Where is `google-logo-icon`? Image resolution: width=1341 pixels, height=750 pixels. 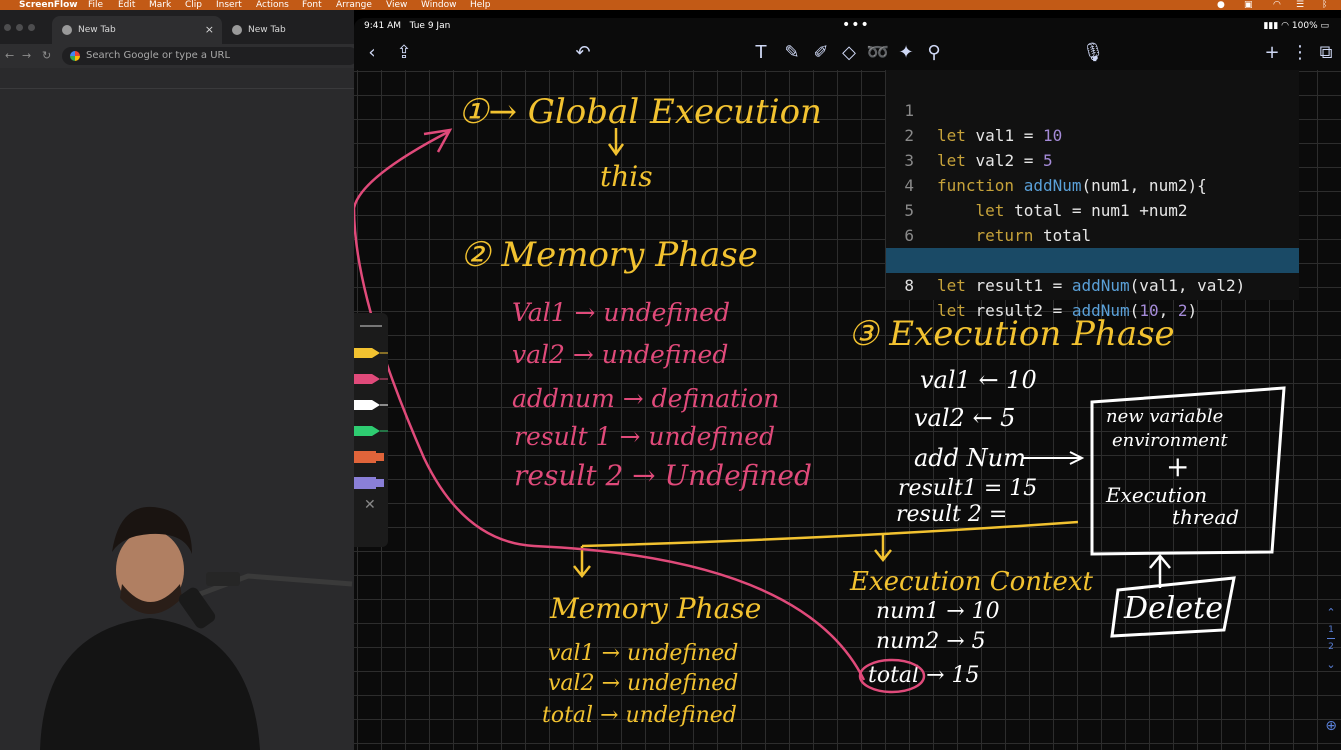 google-logo-icon is located at coordinates (75, 56).